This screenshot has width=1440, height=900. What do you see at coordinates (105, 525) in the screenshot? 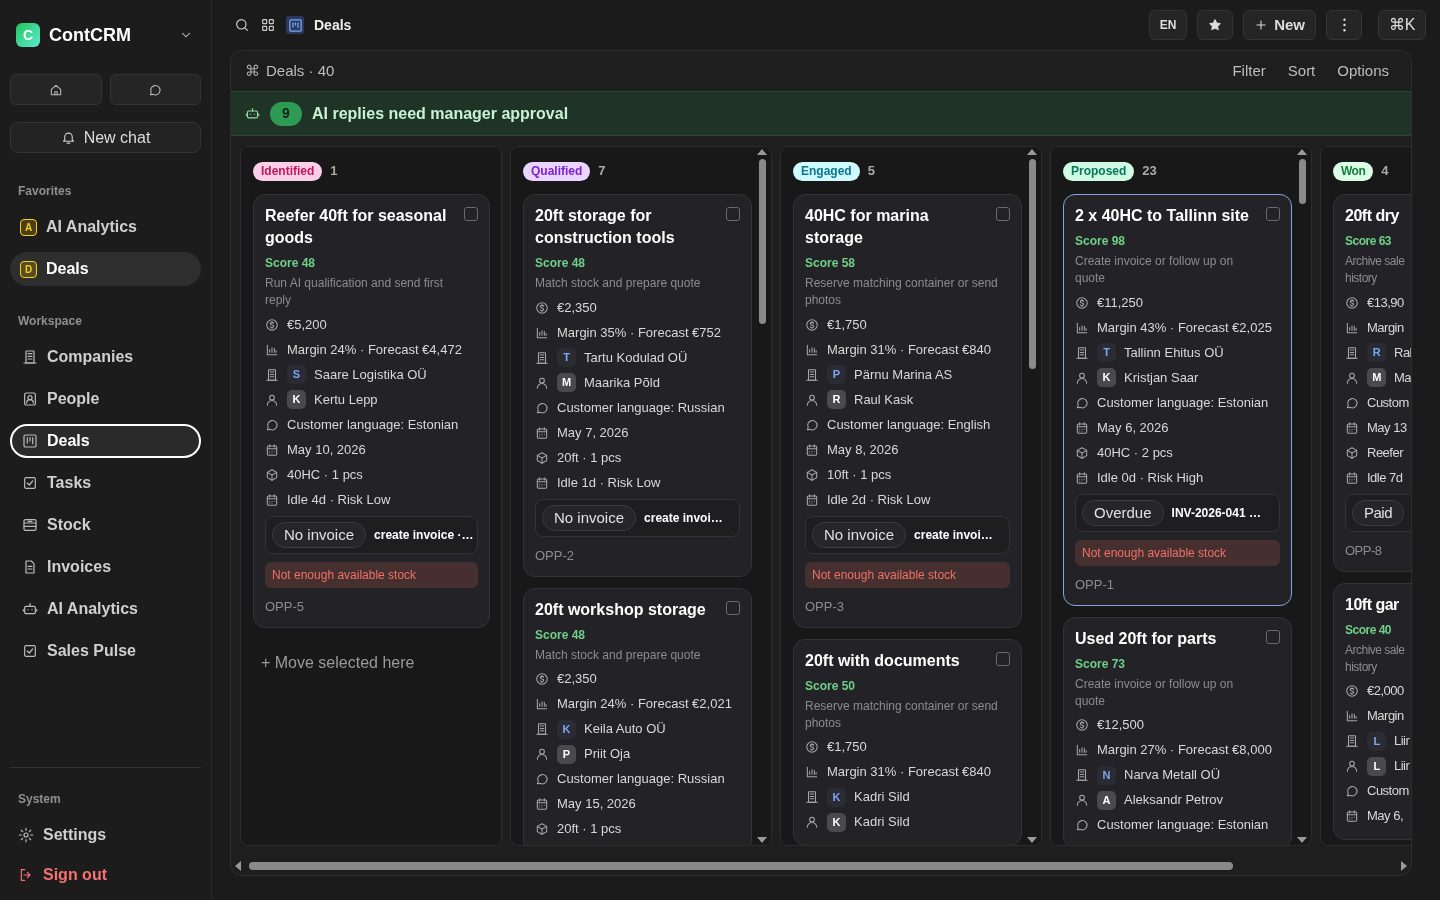
I see `nav-item: Stock` at bounding box center [105, 525].